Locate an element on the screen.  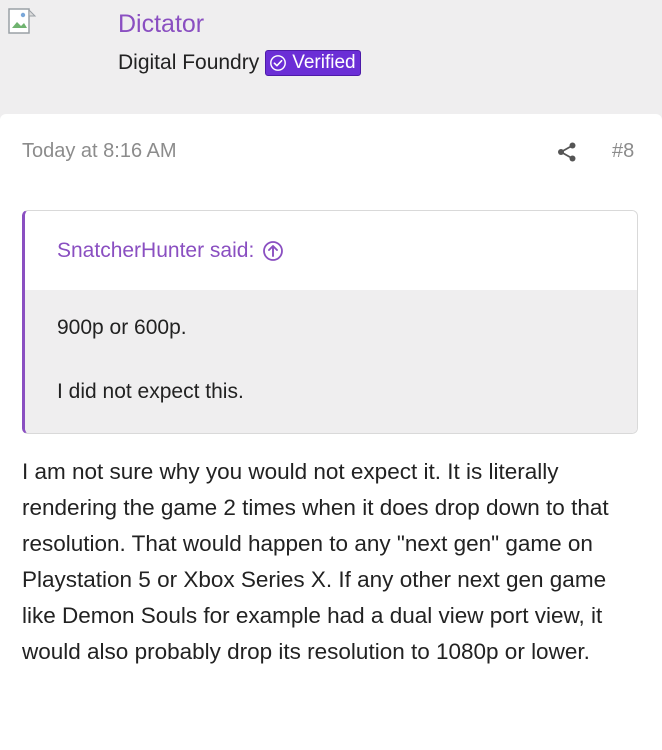
post-timestamp: Today at 8:16 AM is located at coordinates (99, 151).